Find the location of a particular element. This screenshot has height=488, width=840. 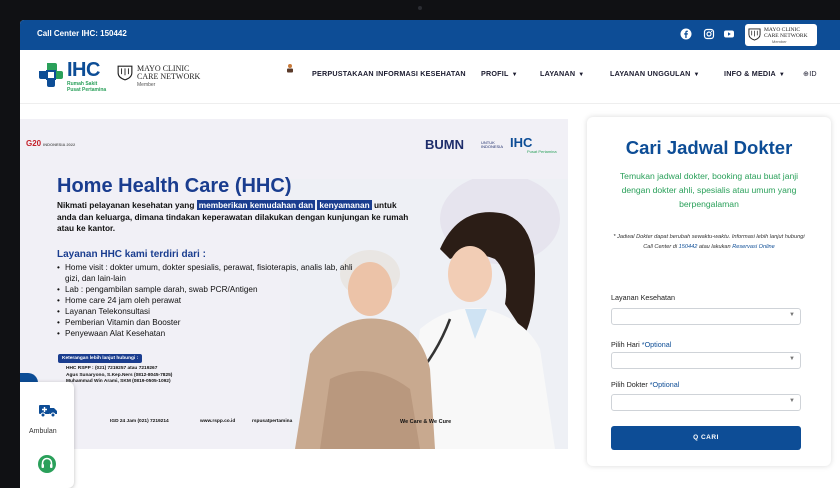

lead-highlight-2: kenyamanan is located at coordinates (344, 205).